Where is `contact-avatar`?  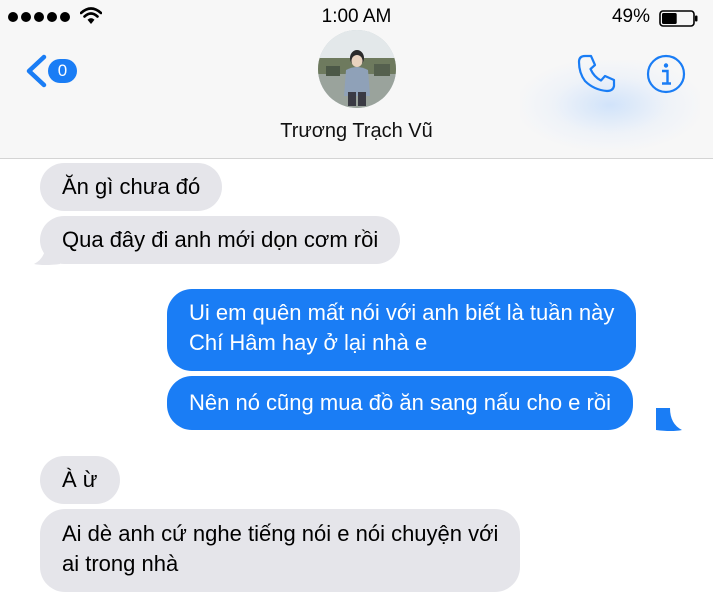
contact-avatar is located at coordinates (357, 69).